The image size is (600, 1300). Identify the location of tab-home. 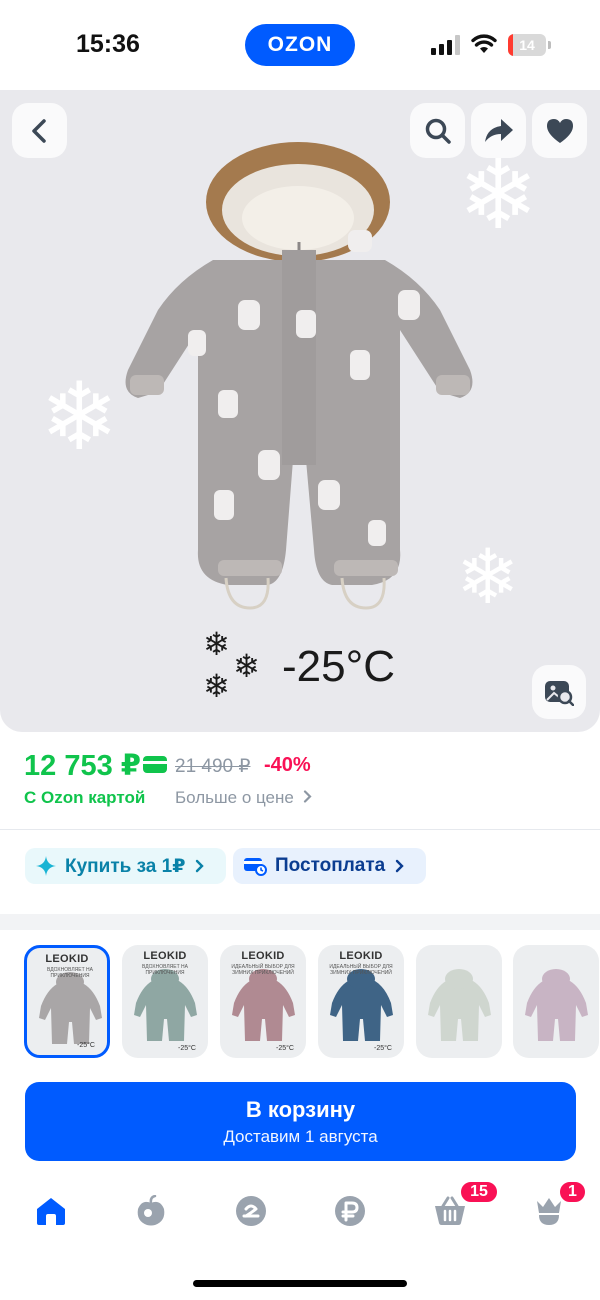
(51, 1211).